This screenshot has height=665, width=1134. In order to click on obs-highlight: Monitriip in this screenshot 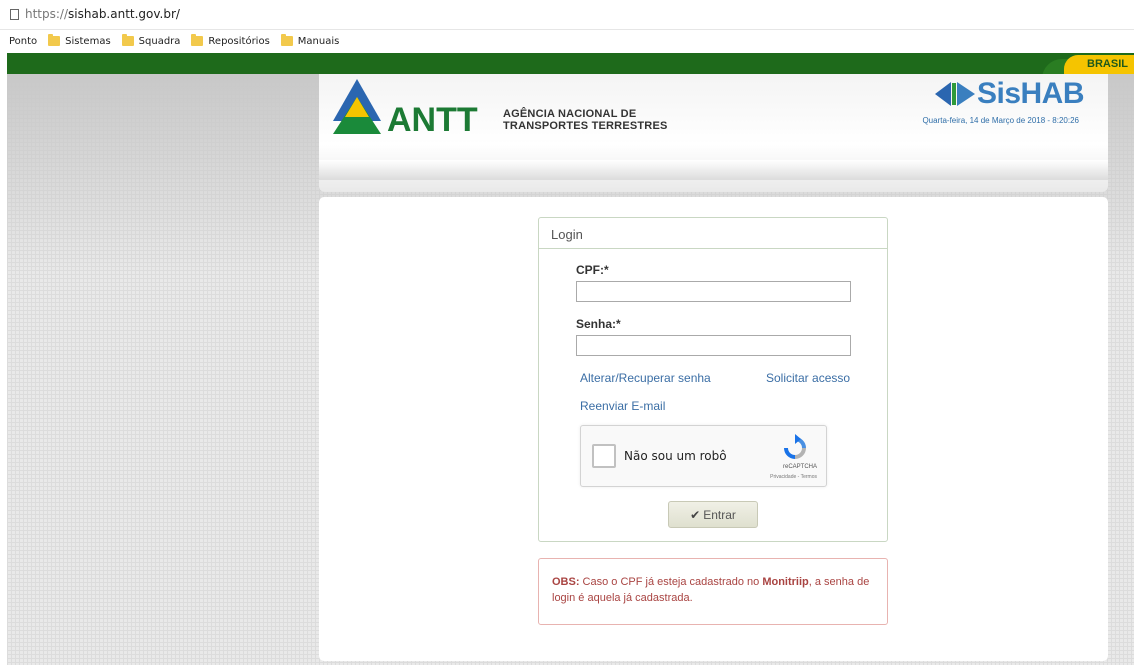, I will do `click(785, 582)`.